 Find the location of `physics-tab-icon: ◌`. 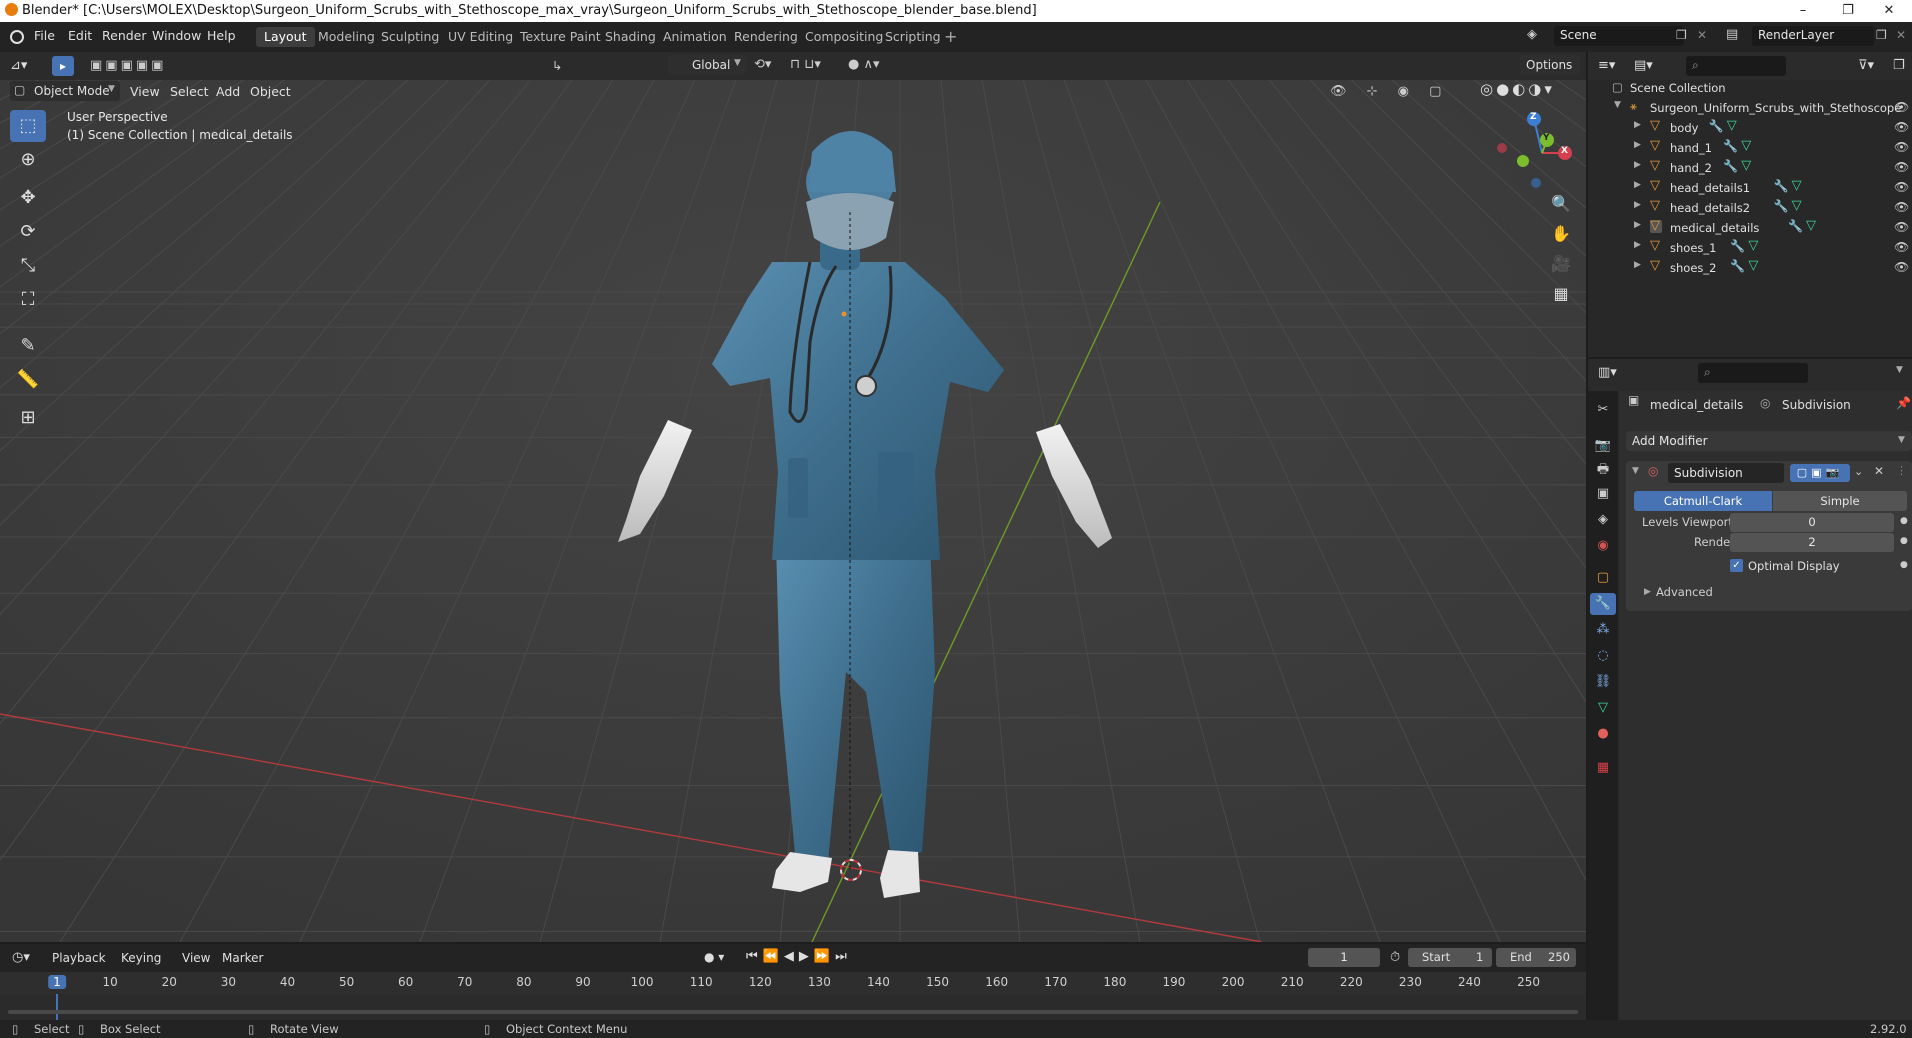

physics-tab-icon: ◌ is located at coordinates (1603, 656).